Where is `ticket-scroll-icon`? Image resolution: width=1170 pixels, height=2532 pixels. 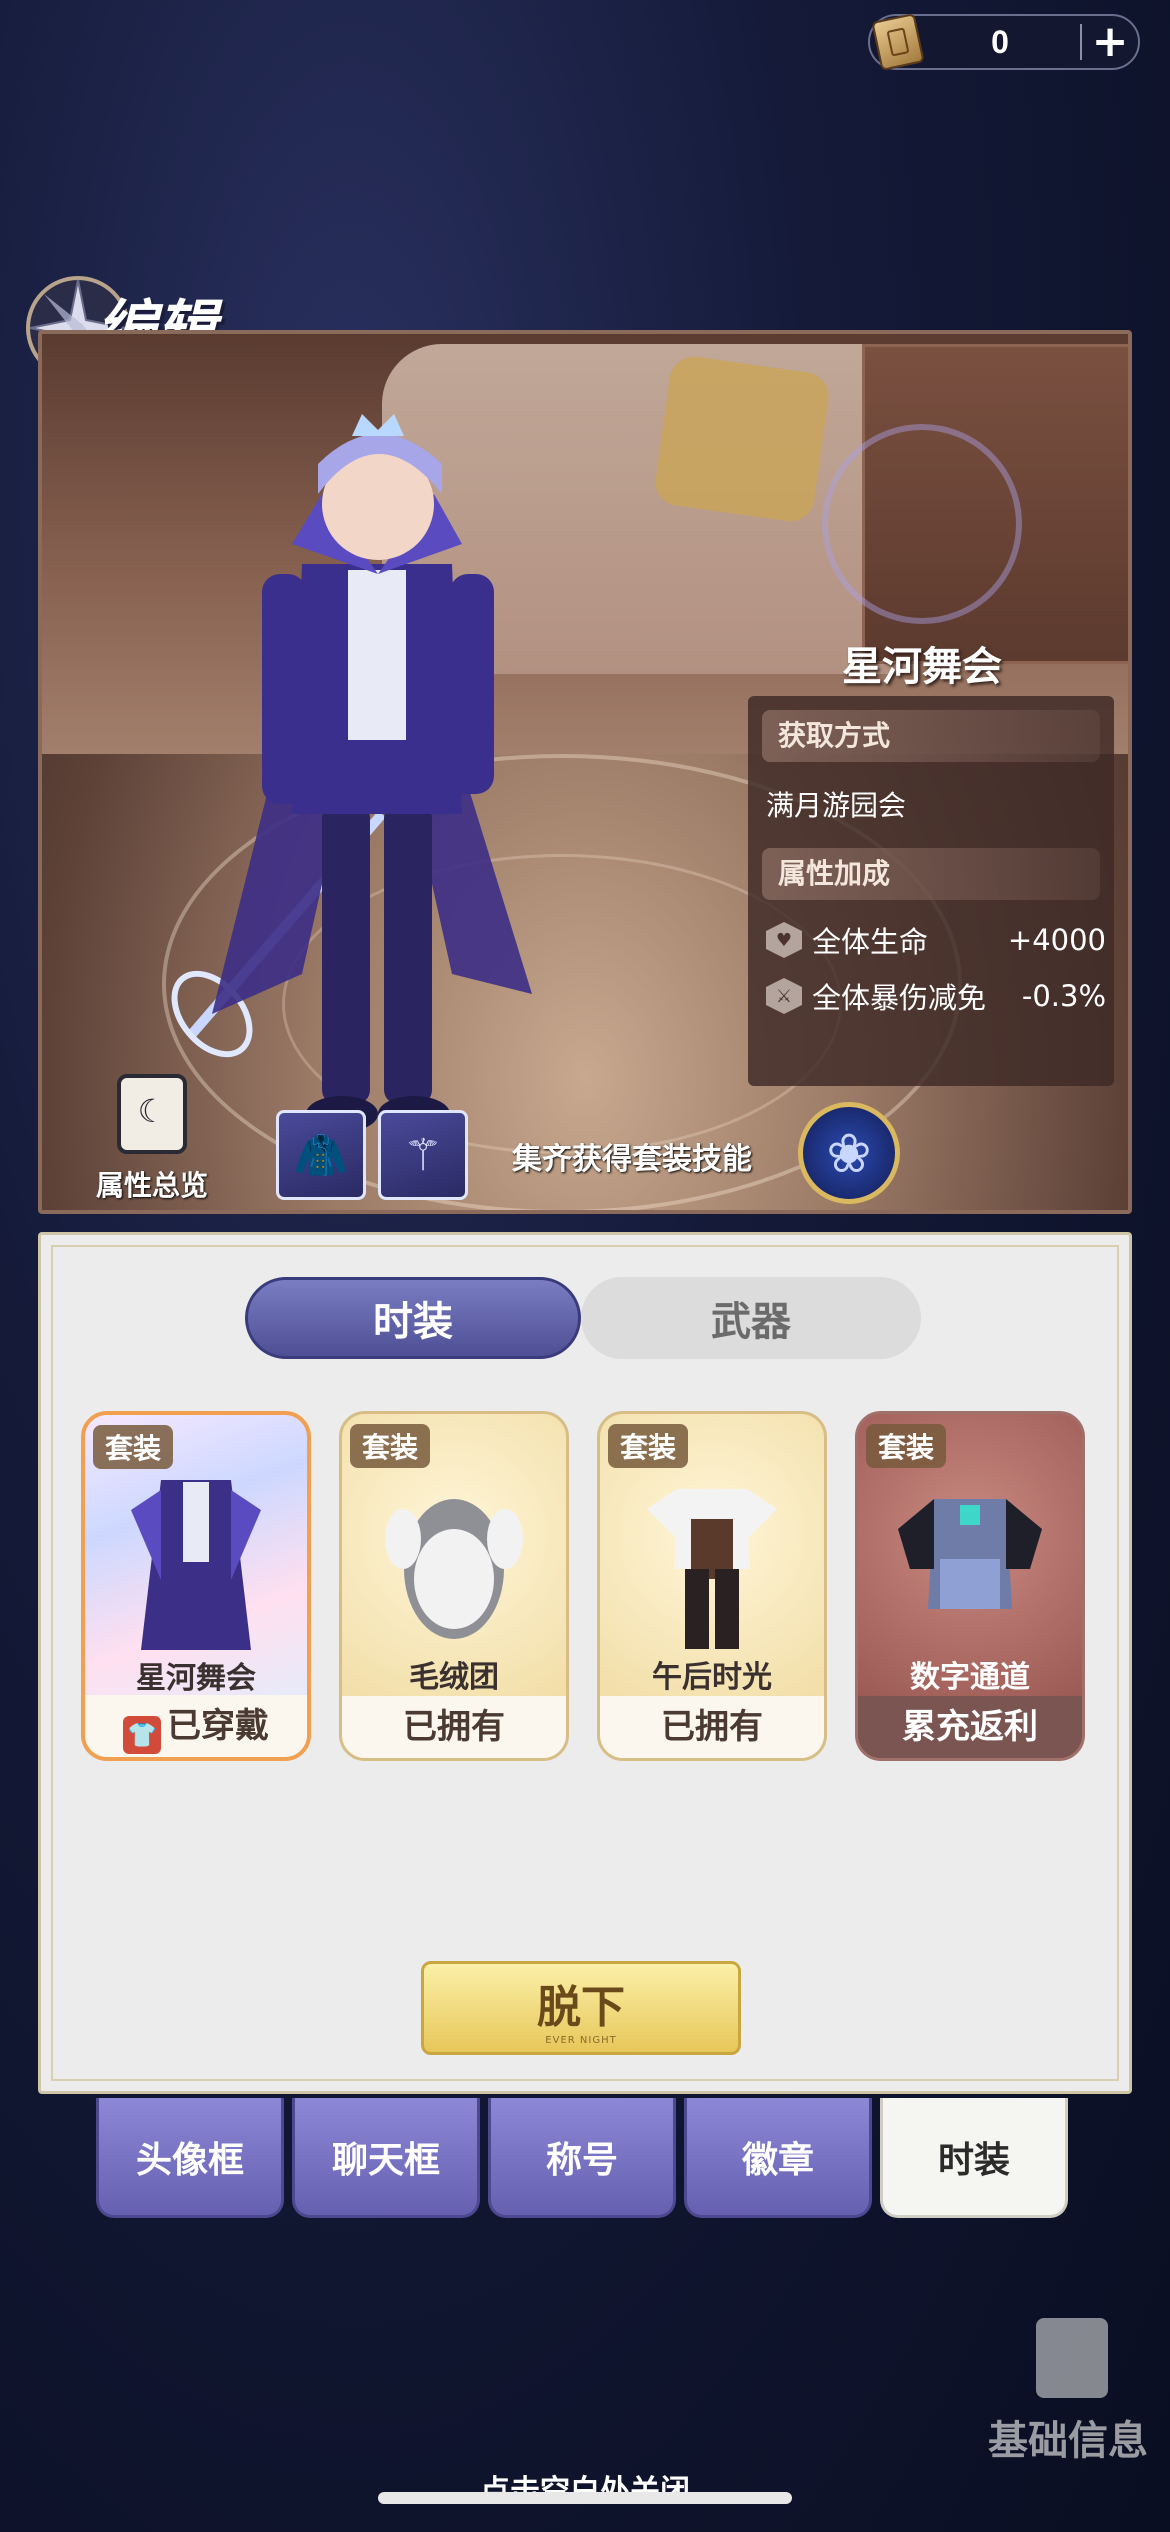
ticket-scroll-icon is located at coordinates (898, 42).